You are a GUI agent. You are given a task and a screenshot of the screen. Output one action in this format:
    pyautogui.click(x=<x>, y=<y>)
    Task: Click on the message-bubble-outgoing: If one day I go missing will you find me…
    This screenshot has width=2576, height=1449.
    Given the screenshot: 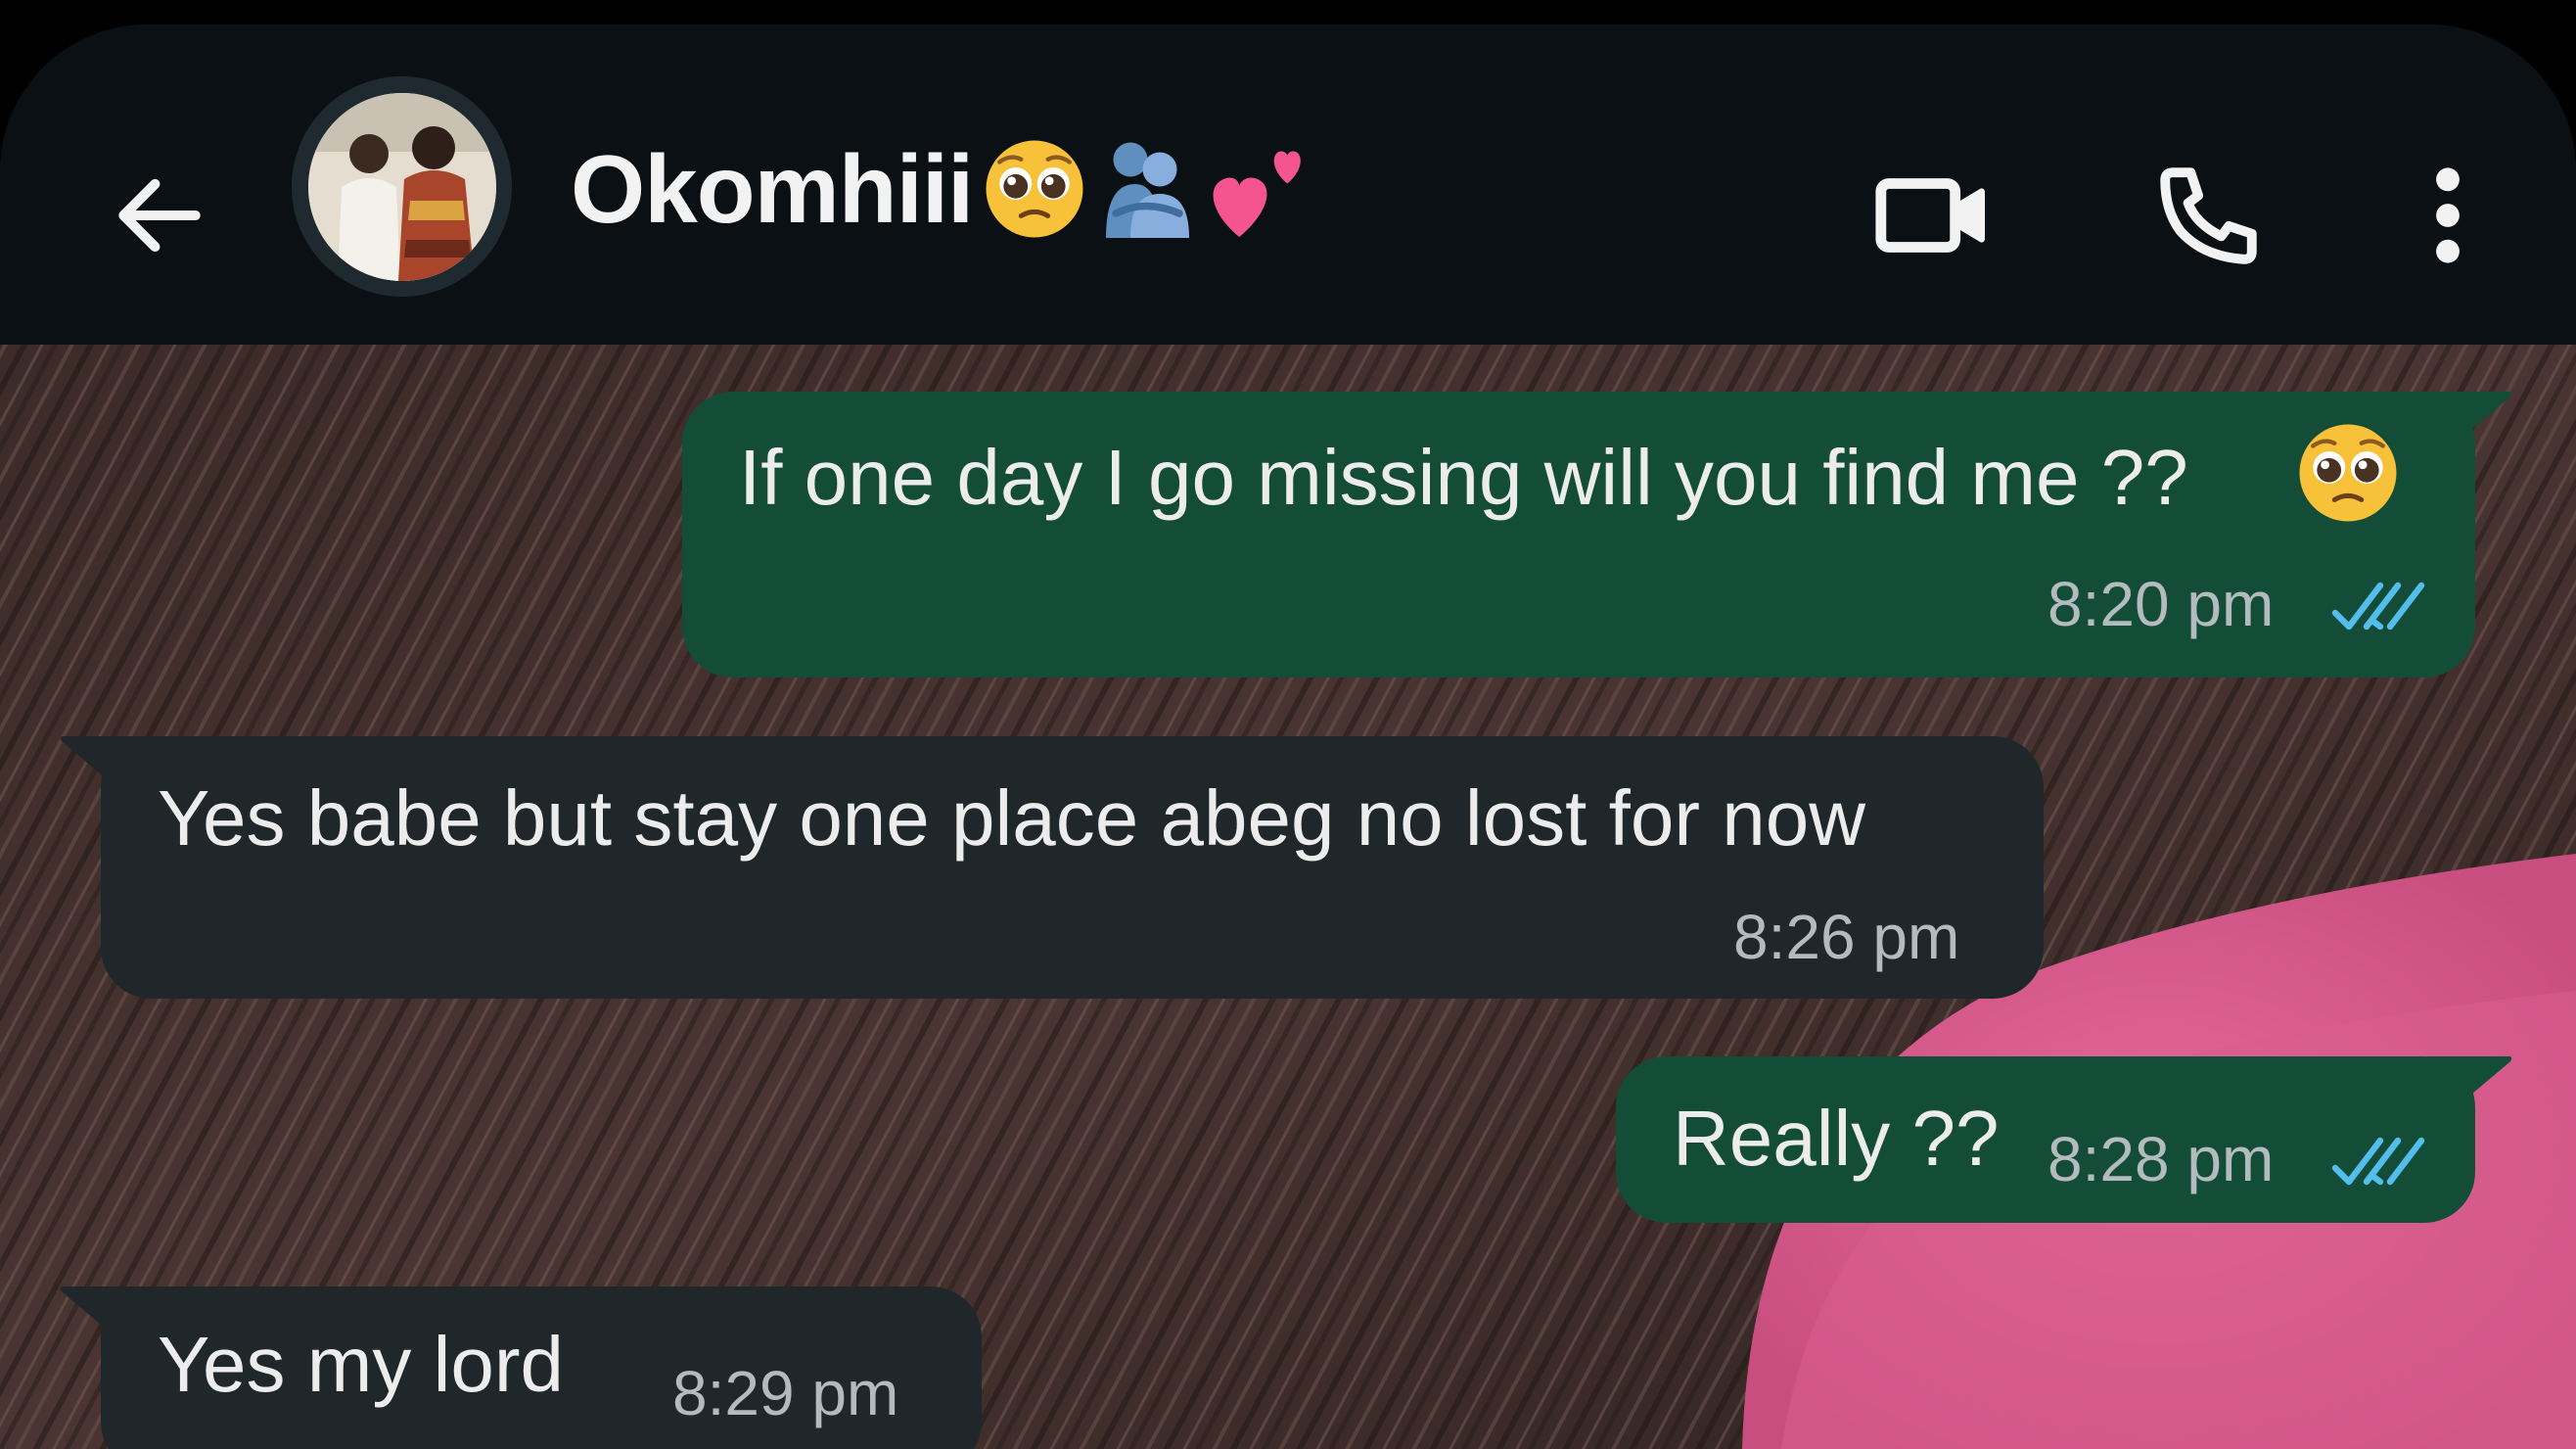 What is the action you would take?
    pyautogui.click(x=1578, y=535)
    